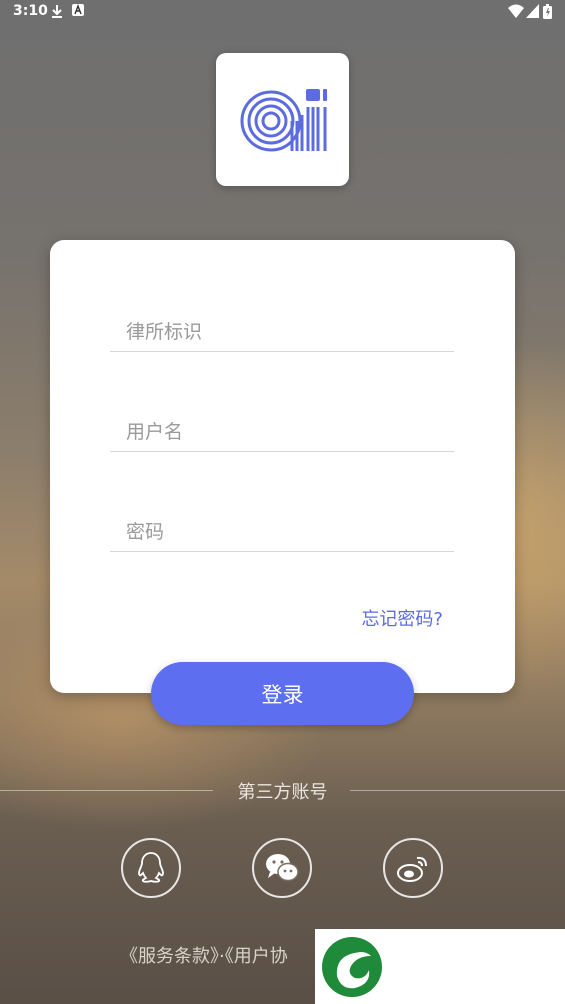  Describe the element at coordinates (282, 693) in the screenshot. I see `login-button: 登录` at that location.